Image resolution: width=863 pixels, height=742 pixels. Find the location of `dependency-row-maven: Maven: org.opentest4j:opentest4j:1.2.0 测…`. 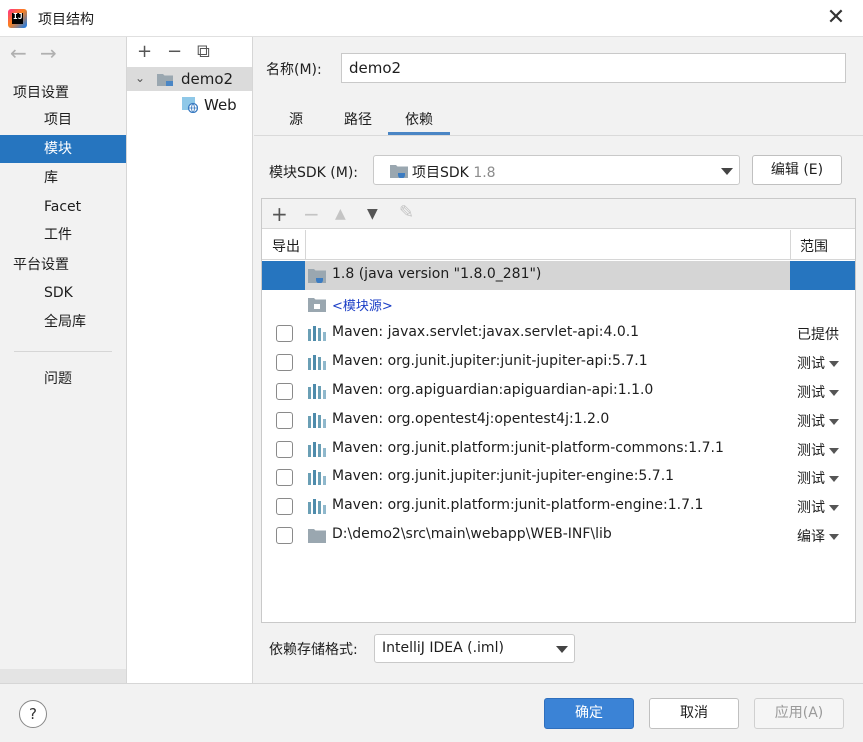

dependency-row-maven: Maven: org.opentest4j:opentest4j:1.2.0 测… is located at coordinates (558, 420).